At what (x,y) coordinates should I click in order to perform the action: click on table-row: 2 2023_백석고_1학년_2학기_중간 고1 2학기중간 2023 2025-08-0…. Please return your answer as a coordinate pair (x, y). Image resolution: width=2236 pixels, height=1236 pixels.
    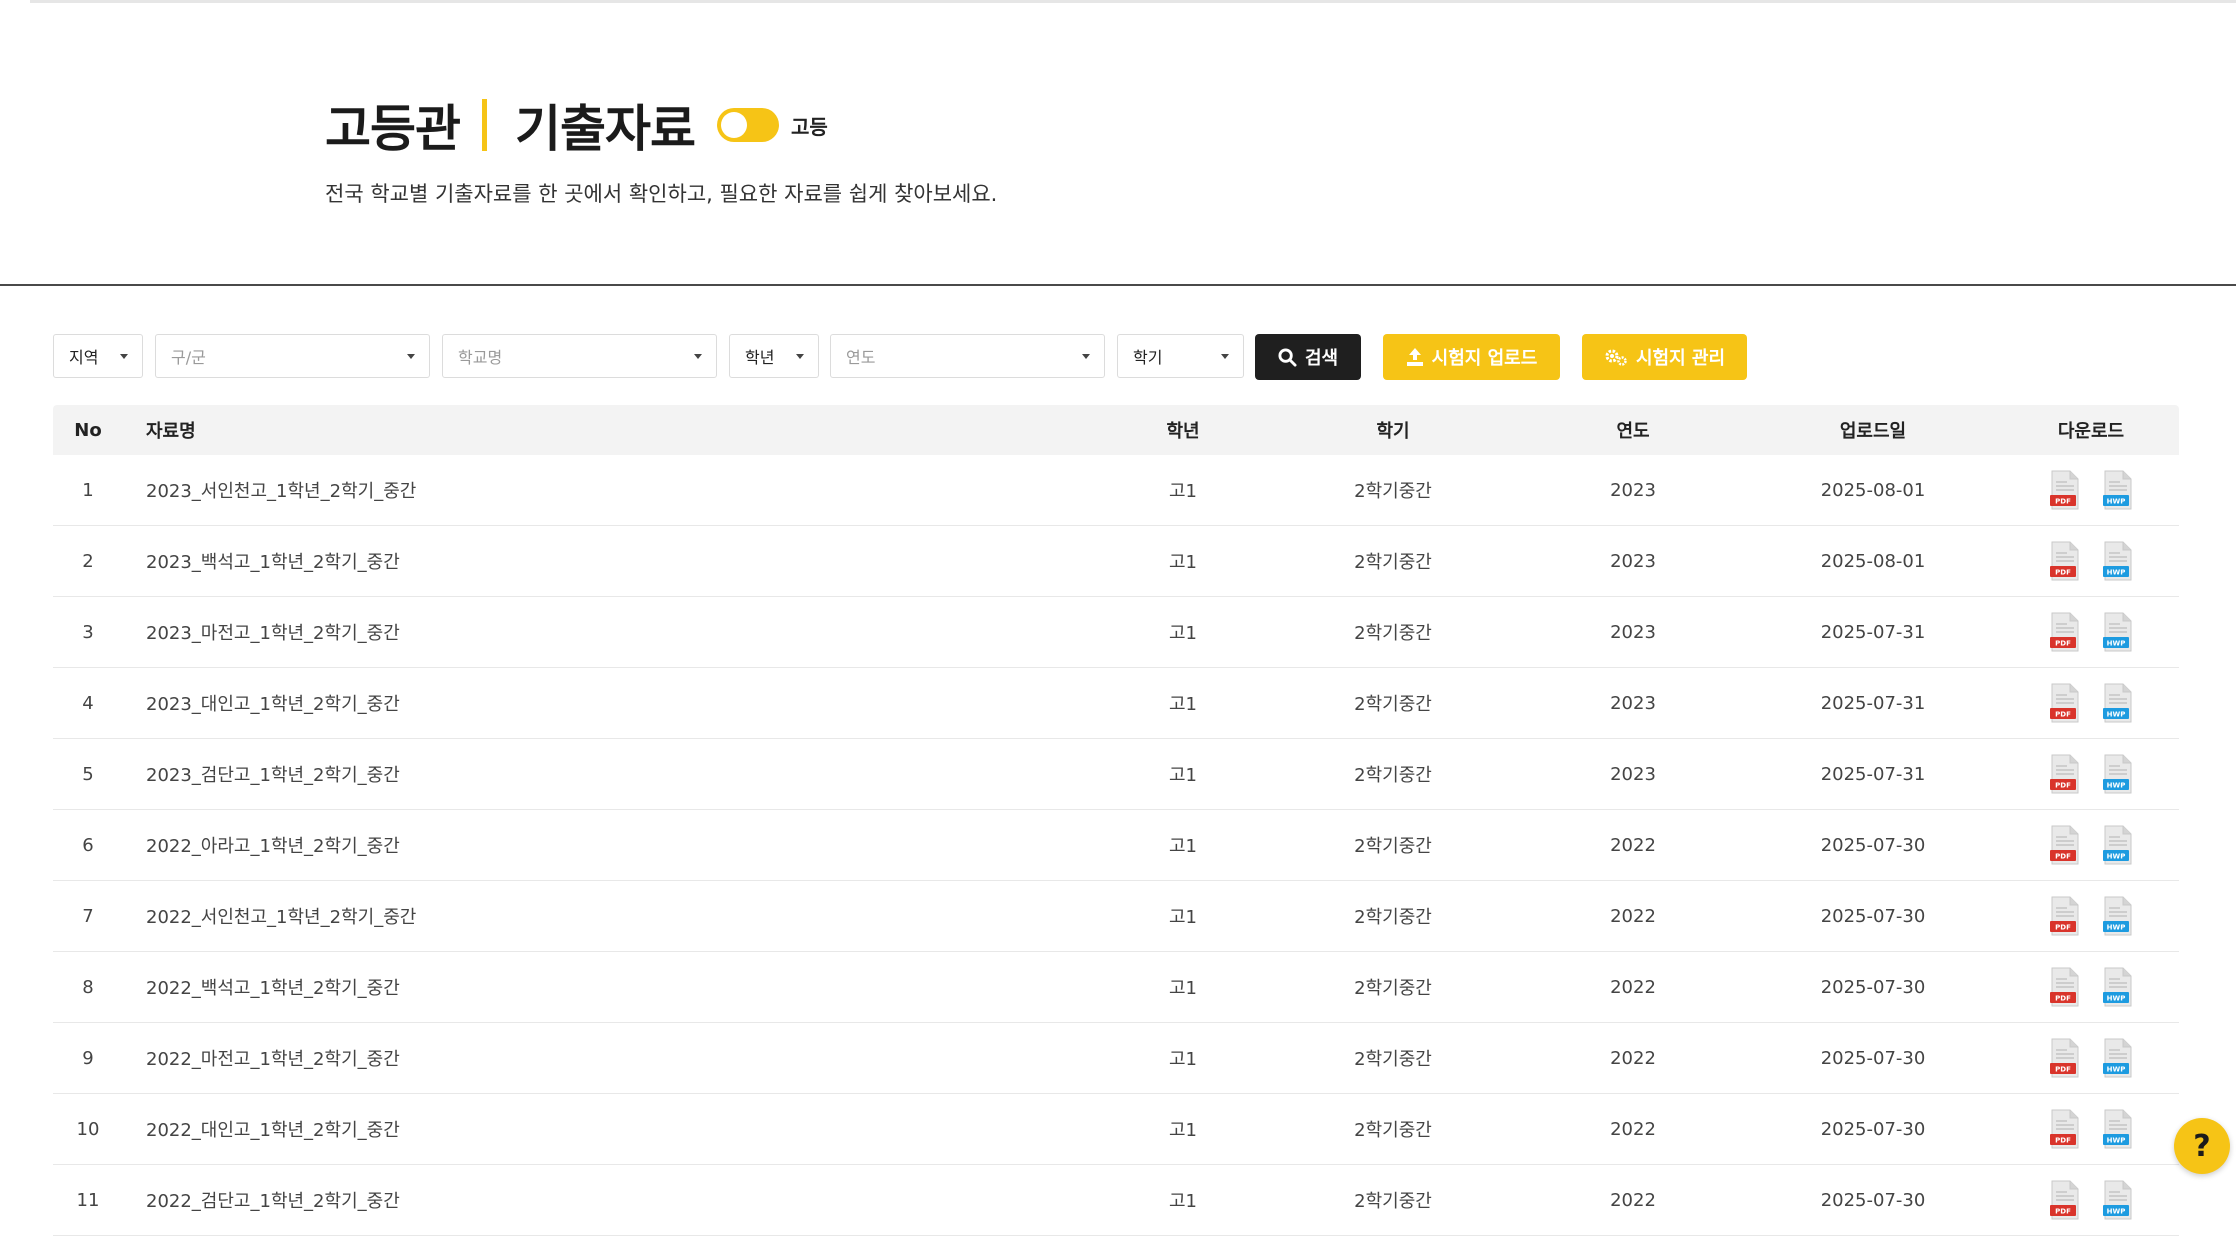
    Looking at the image, I should click on (1116, 561).